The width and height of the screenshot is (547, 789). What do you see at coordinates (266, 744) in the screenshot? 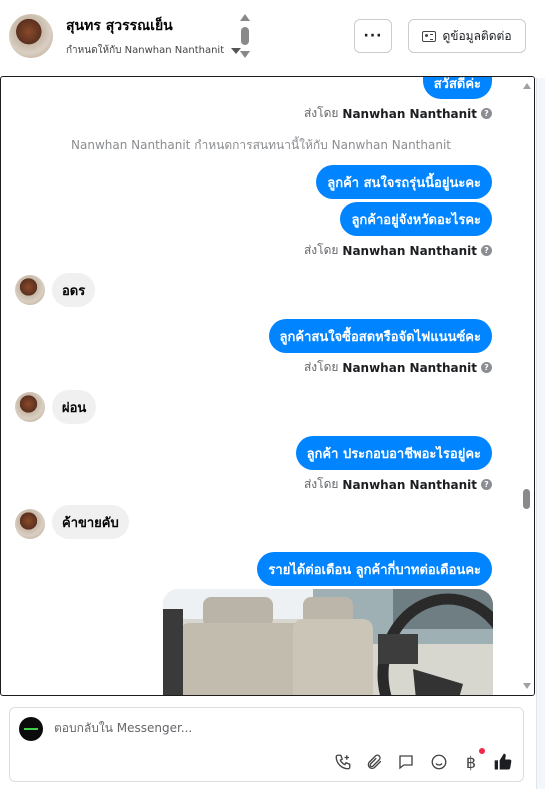
I see `reply-composer: ฿` at bounding box center [266, 744].